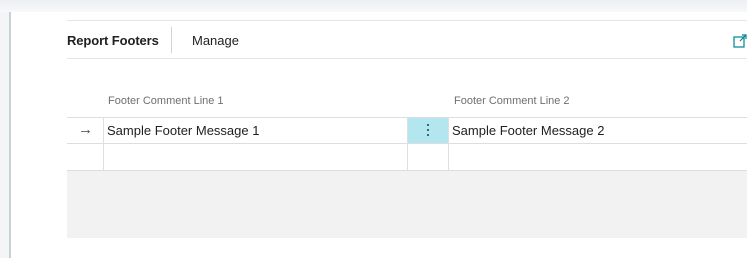 The height and width of the screenshot is (258, 747). Describe the element at coordinates (528, 130) in the screenshot. I see `footer-line-2-cell: Sample Footer Message 2` at that location.